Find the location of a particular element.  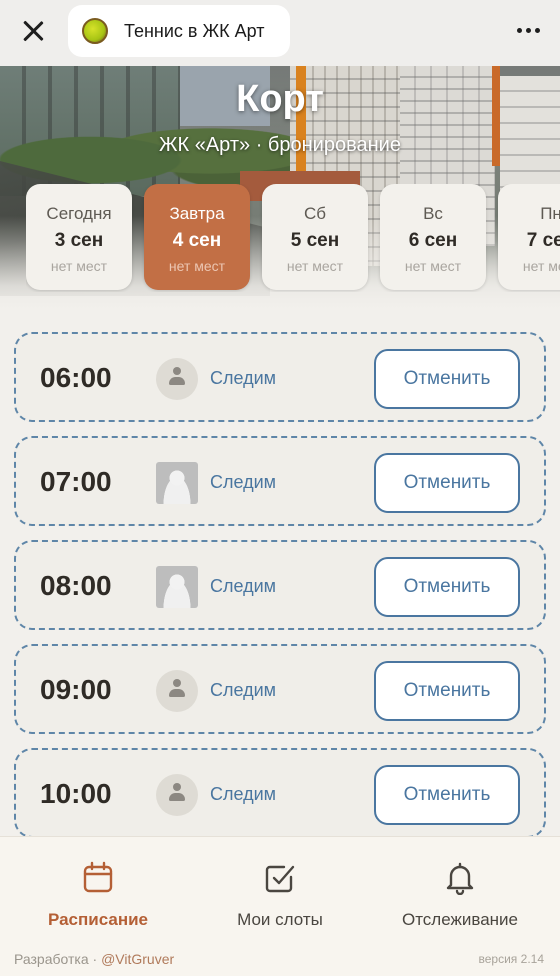

top-bar: Теннис в ЖК Арт is located at coordinates (280, 33).